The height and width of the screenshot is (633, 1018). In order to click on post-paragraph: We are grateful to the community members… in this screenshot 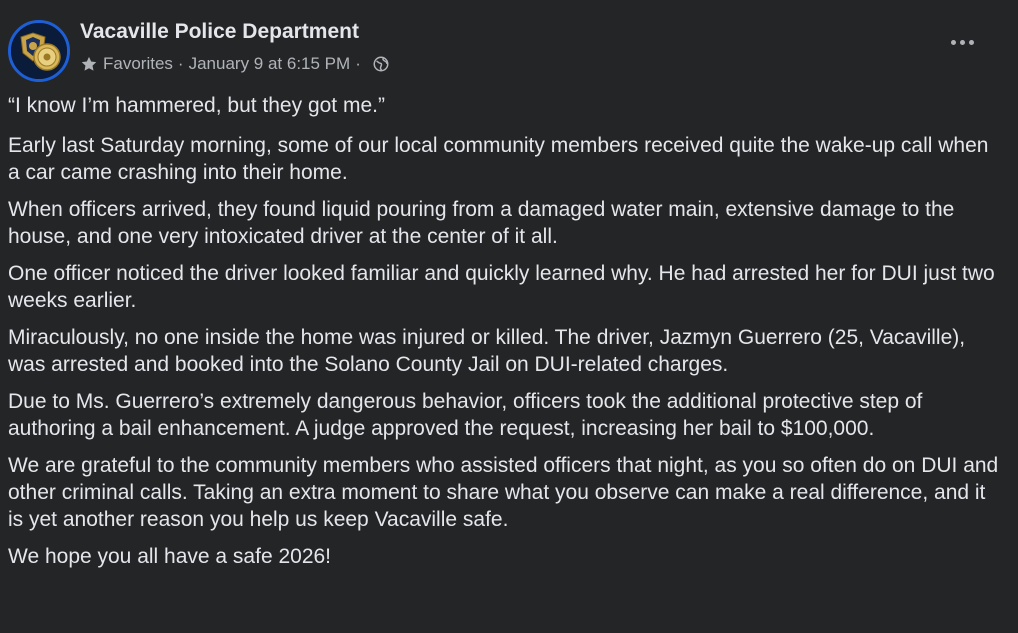, I will do `click(503, 492)`.